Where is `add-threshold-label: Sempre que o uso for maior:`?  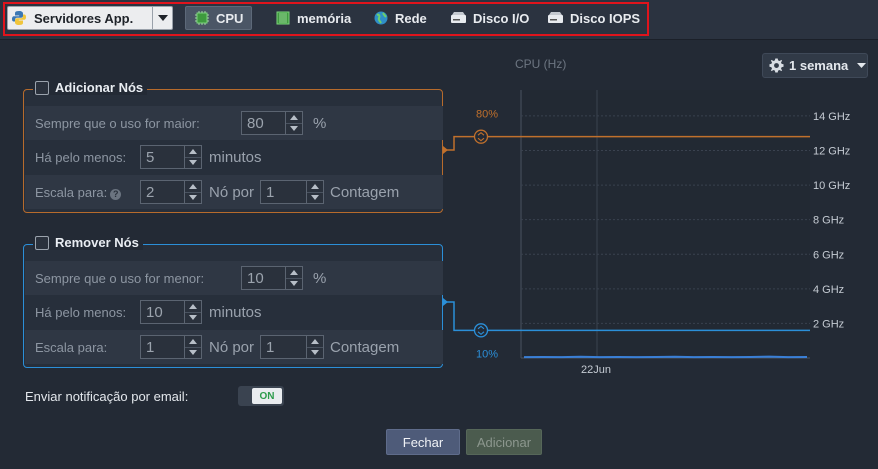 add-threshold-label: Sempre que o uso for maior: is located at coordinates (117, 123).